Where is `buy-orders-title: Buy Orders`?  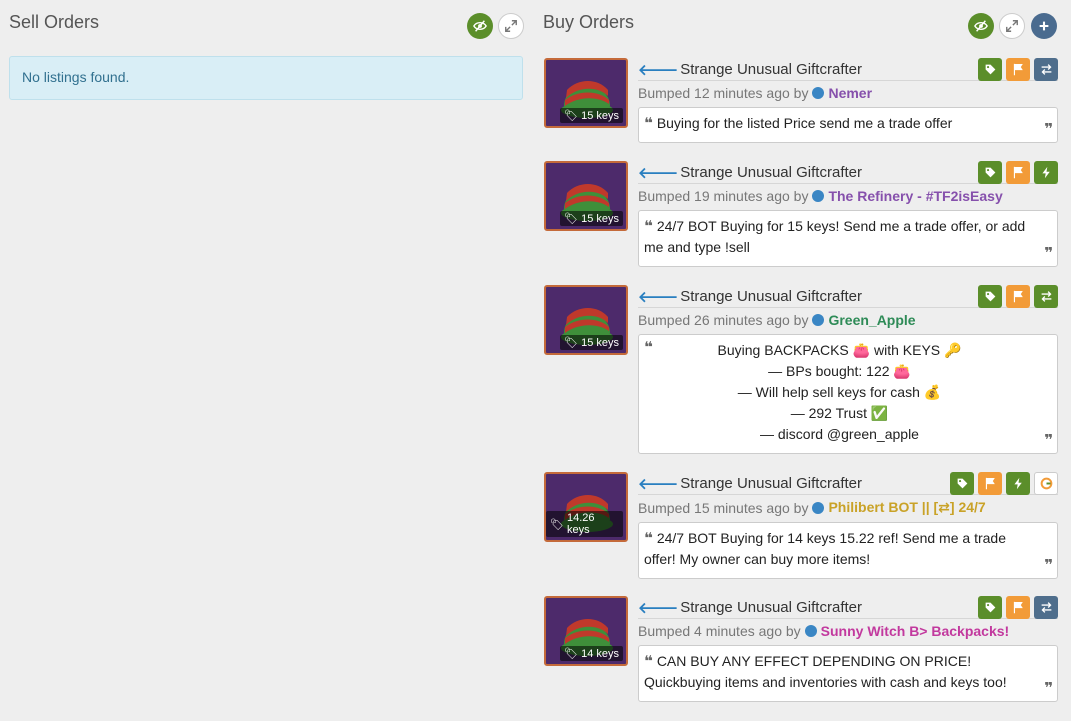
buy-orders-title: Buy Orders is located at coordinates (589, 22).